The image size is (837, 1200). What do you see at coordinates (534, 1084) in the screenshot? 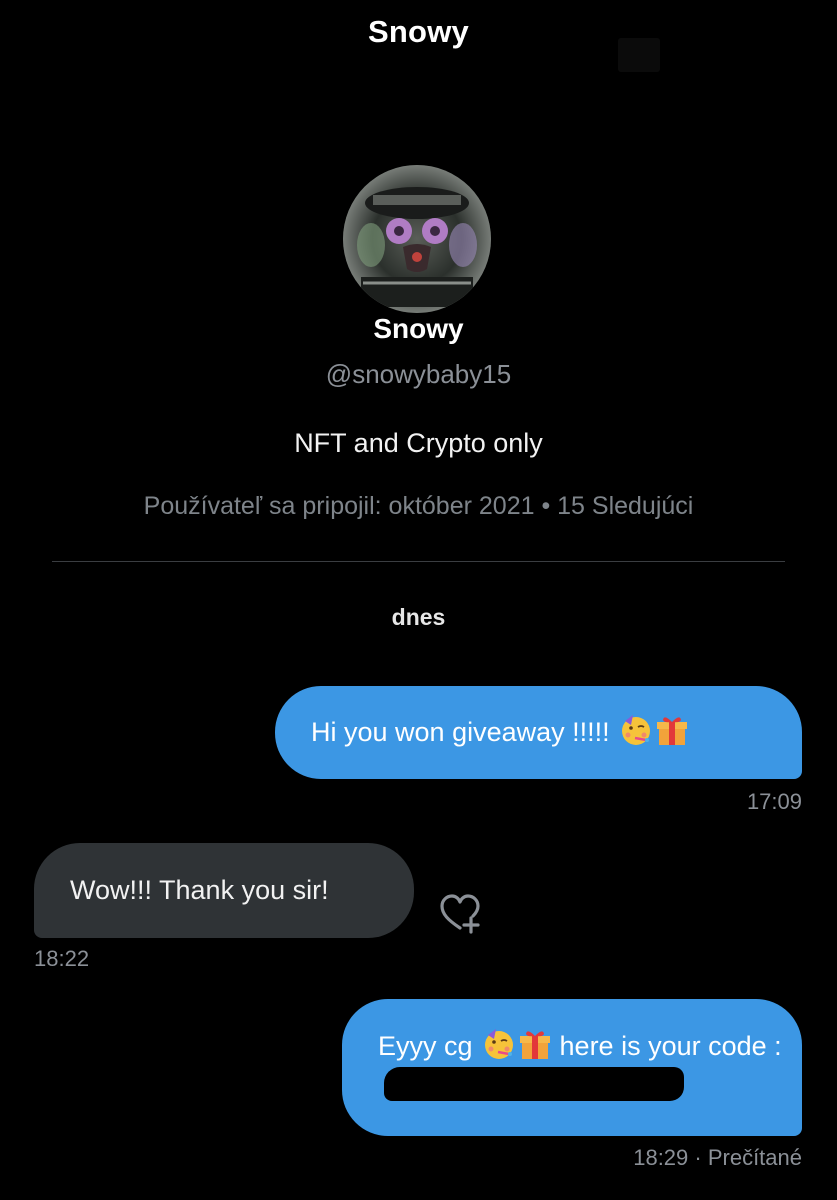
I see `redacted-code` at bounding box center [534, 1084].